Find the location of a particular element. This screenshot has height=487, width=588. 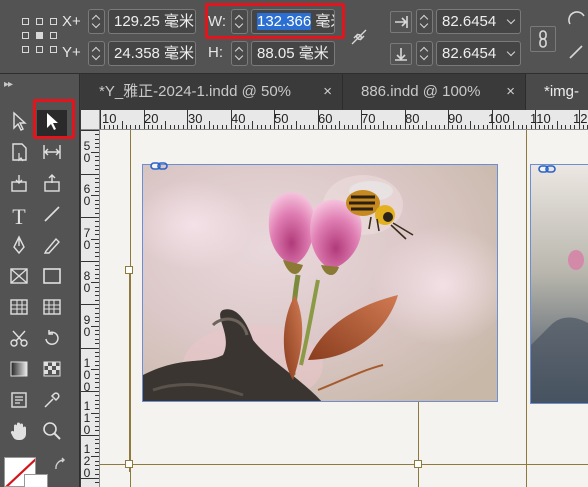

zoom-tool-icon is located at coordinates (52, 433).